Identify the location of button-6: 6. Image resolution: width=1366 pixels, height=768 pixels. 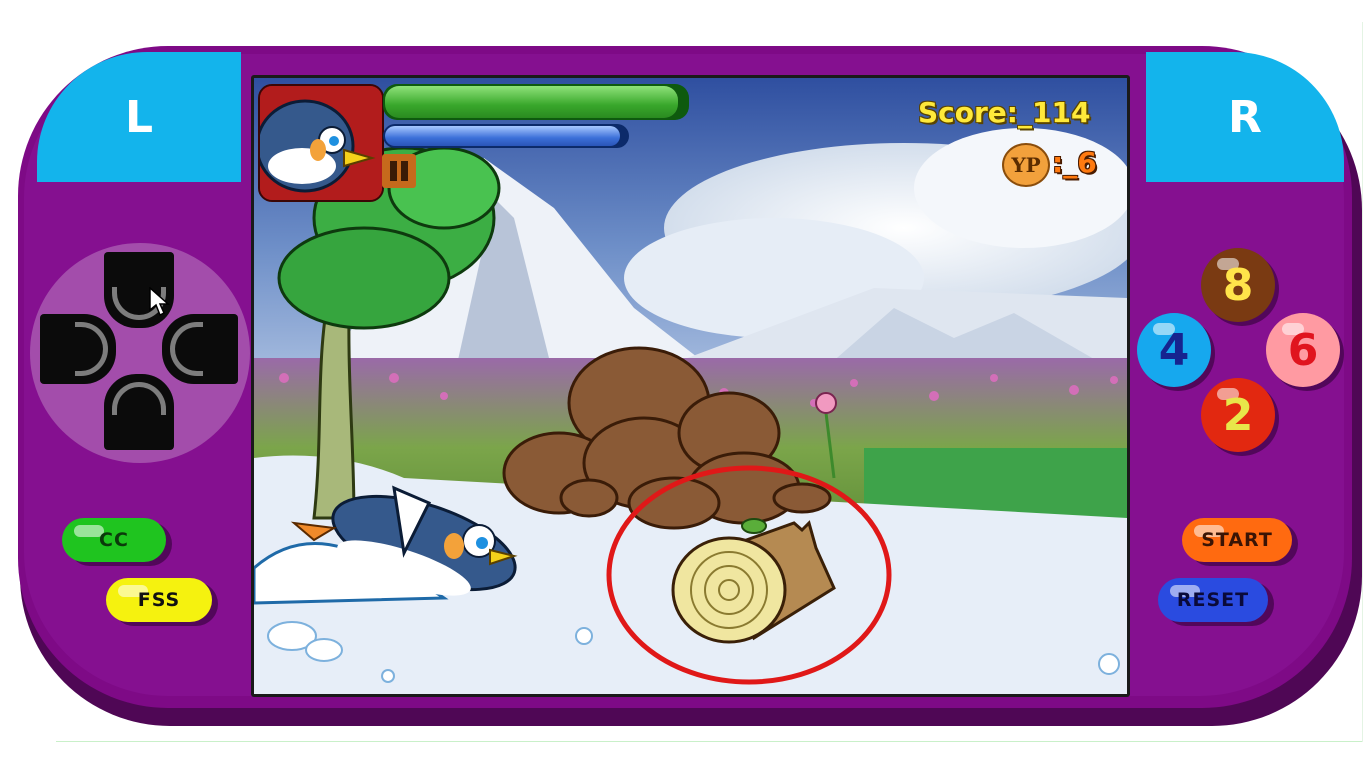
(1303, 350).